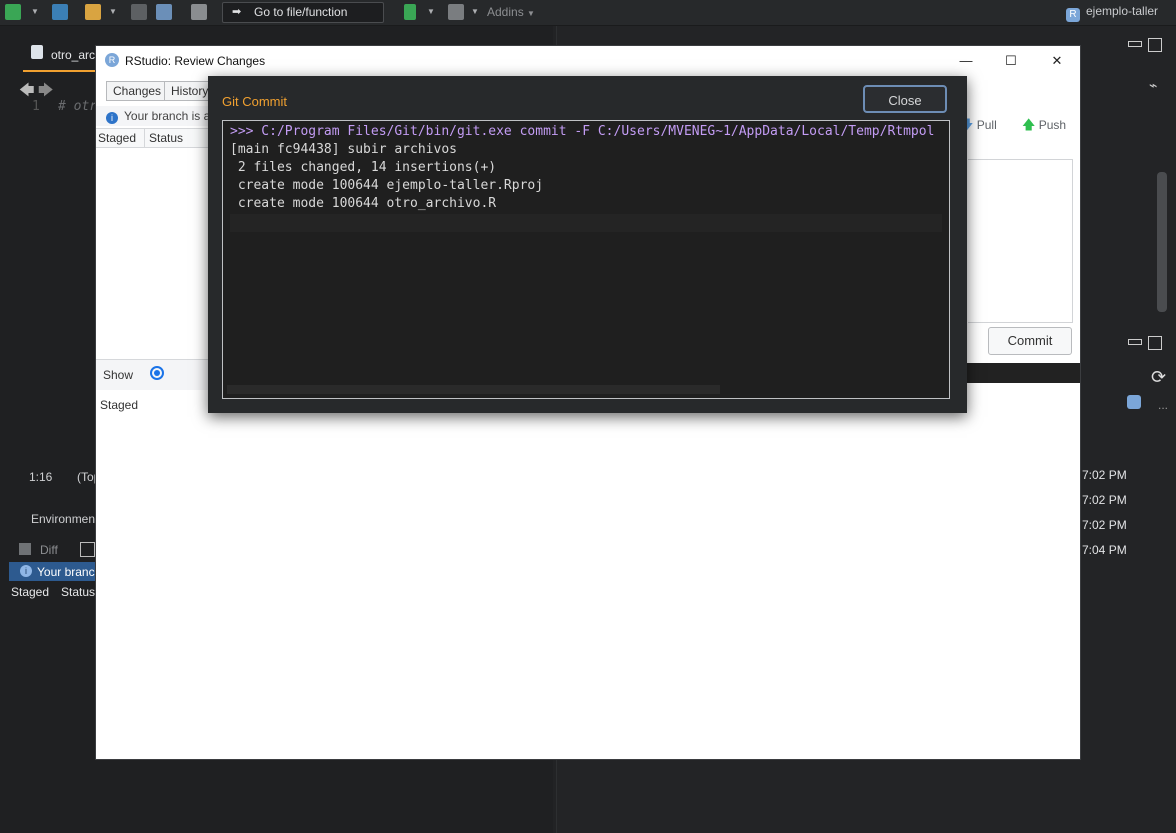 The image size is (1176, 833). What do you see at coordinates (36, 106) in the screenshot?
I see `line-number: 1` at bounding box center [36, 106].